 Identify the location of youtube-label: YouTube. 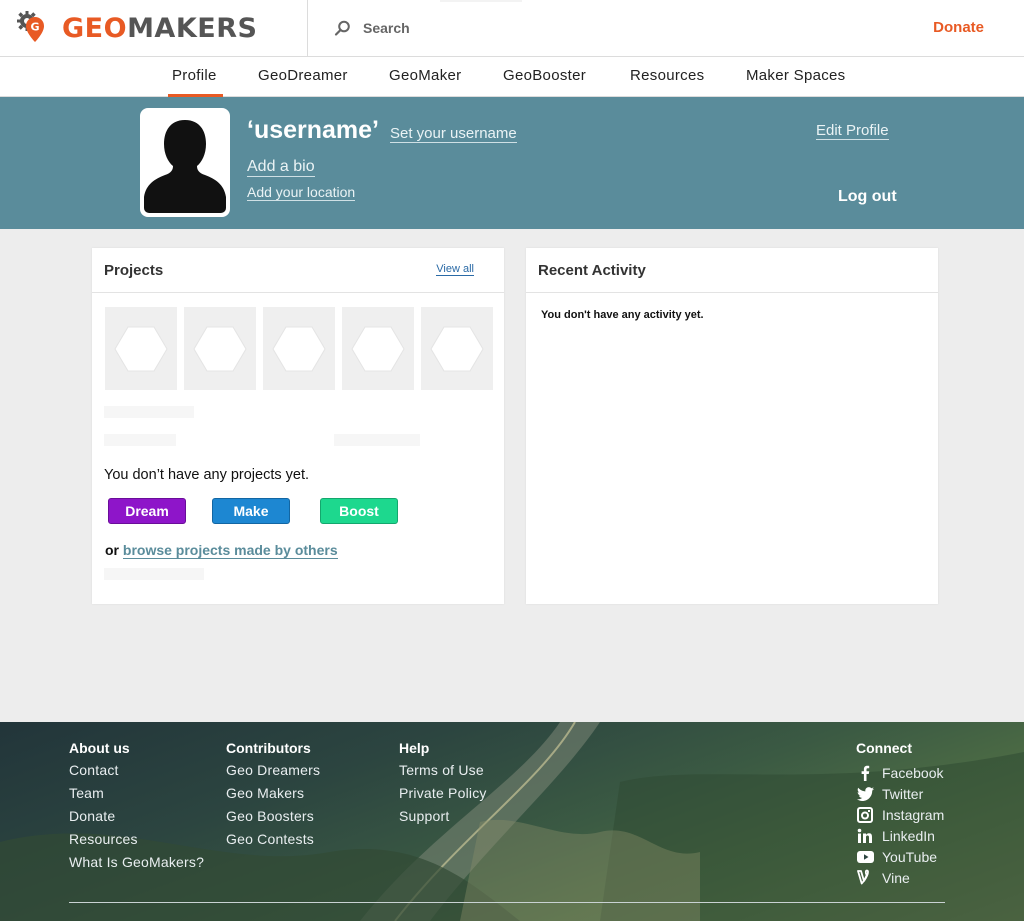
(910, 856).